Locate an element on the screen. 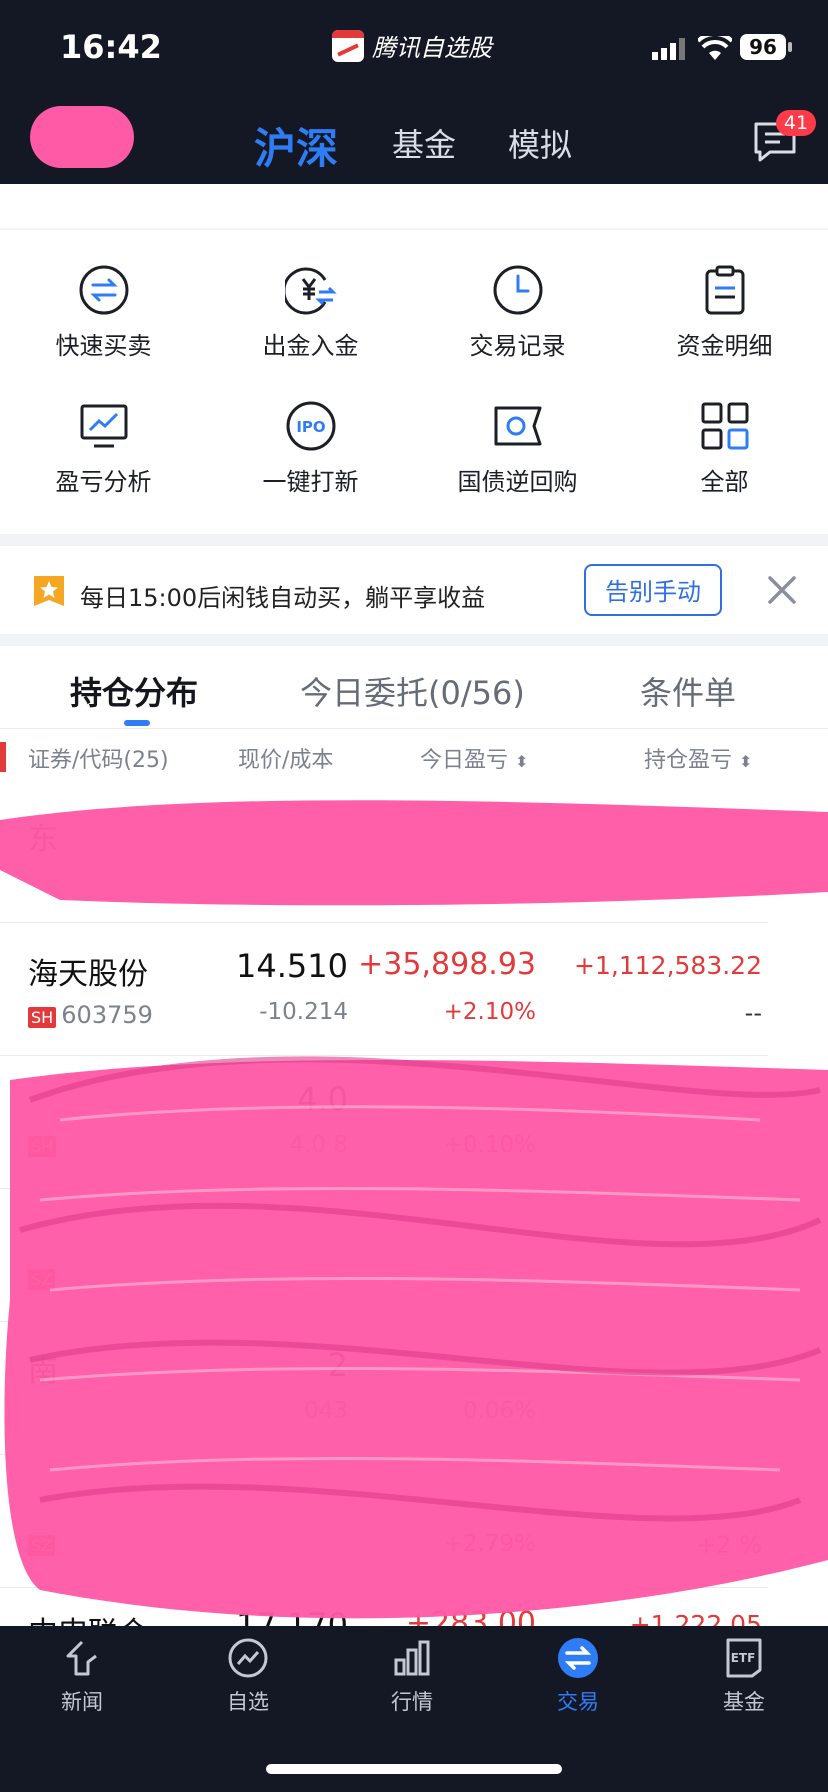 Image resolution: width=828 pixels, height=1792 pixels. svg-text: ETF is located at coordinates (743, 1658).